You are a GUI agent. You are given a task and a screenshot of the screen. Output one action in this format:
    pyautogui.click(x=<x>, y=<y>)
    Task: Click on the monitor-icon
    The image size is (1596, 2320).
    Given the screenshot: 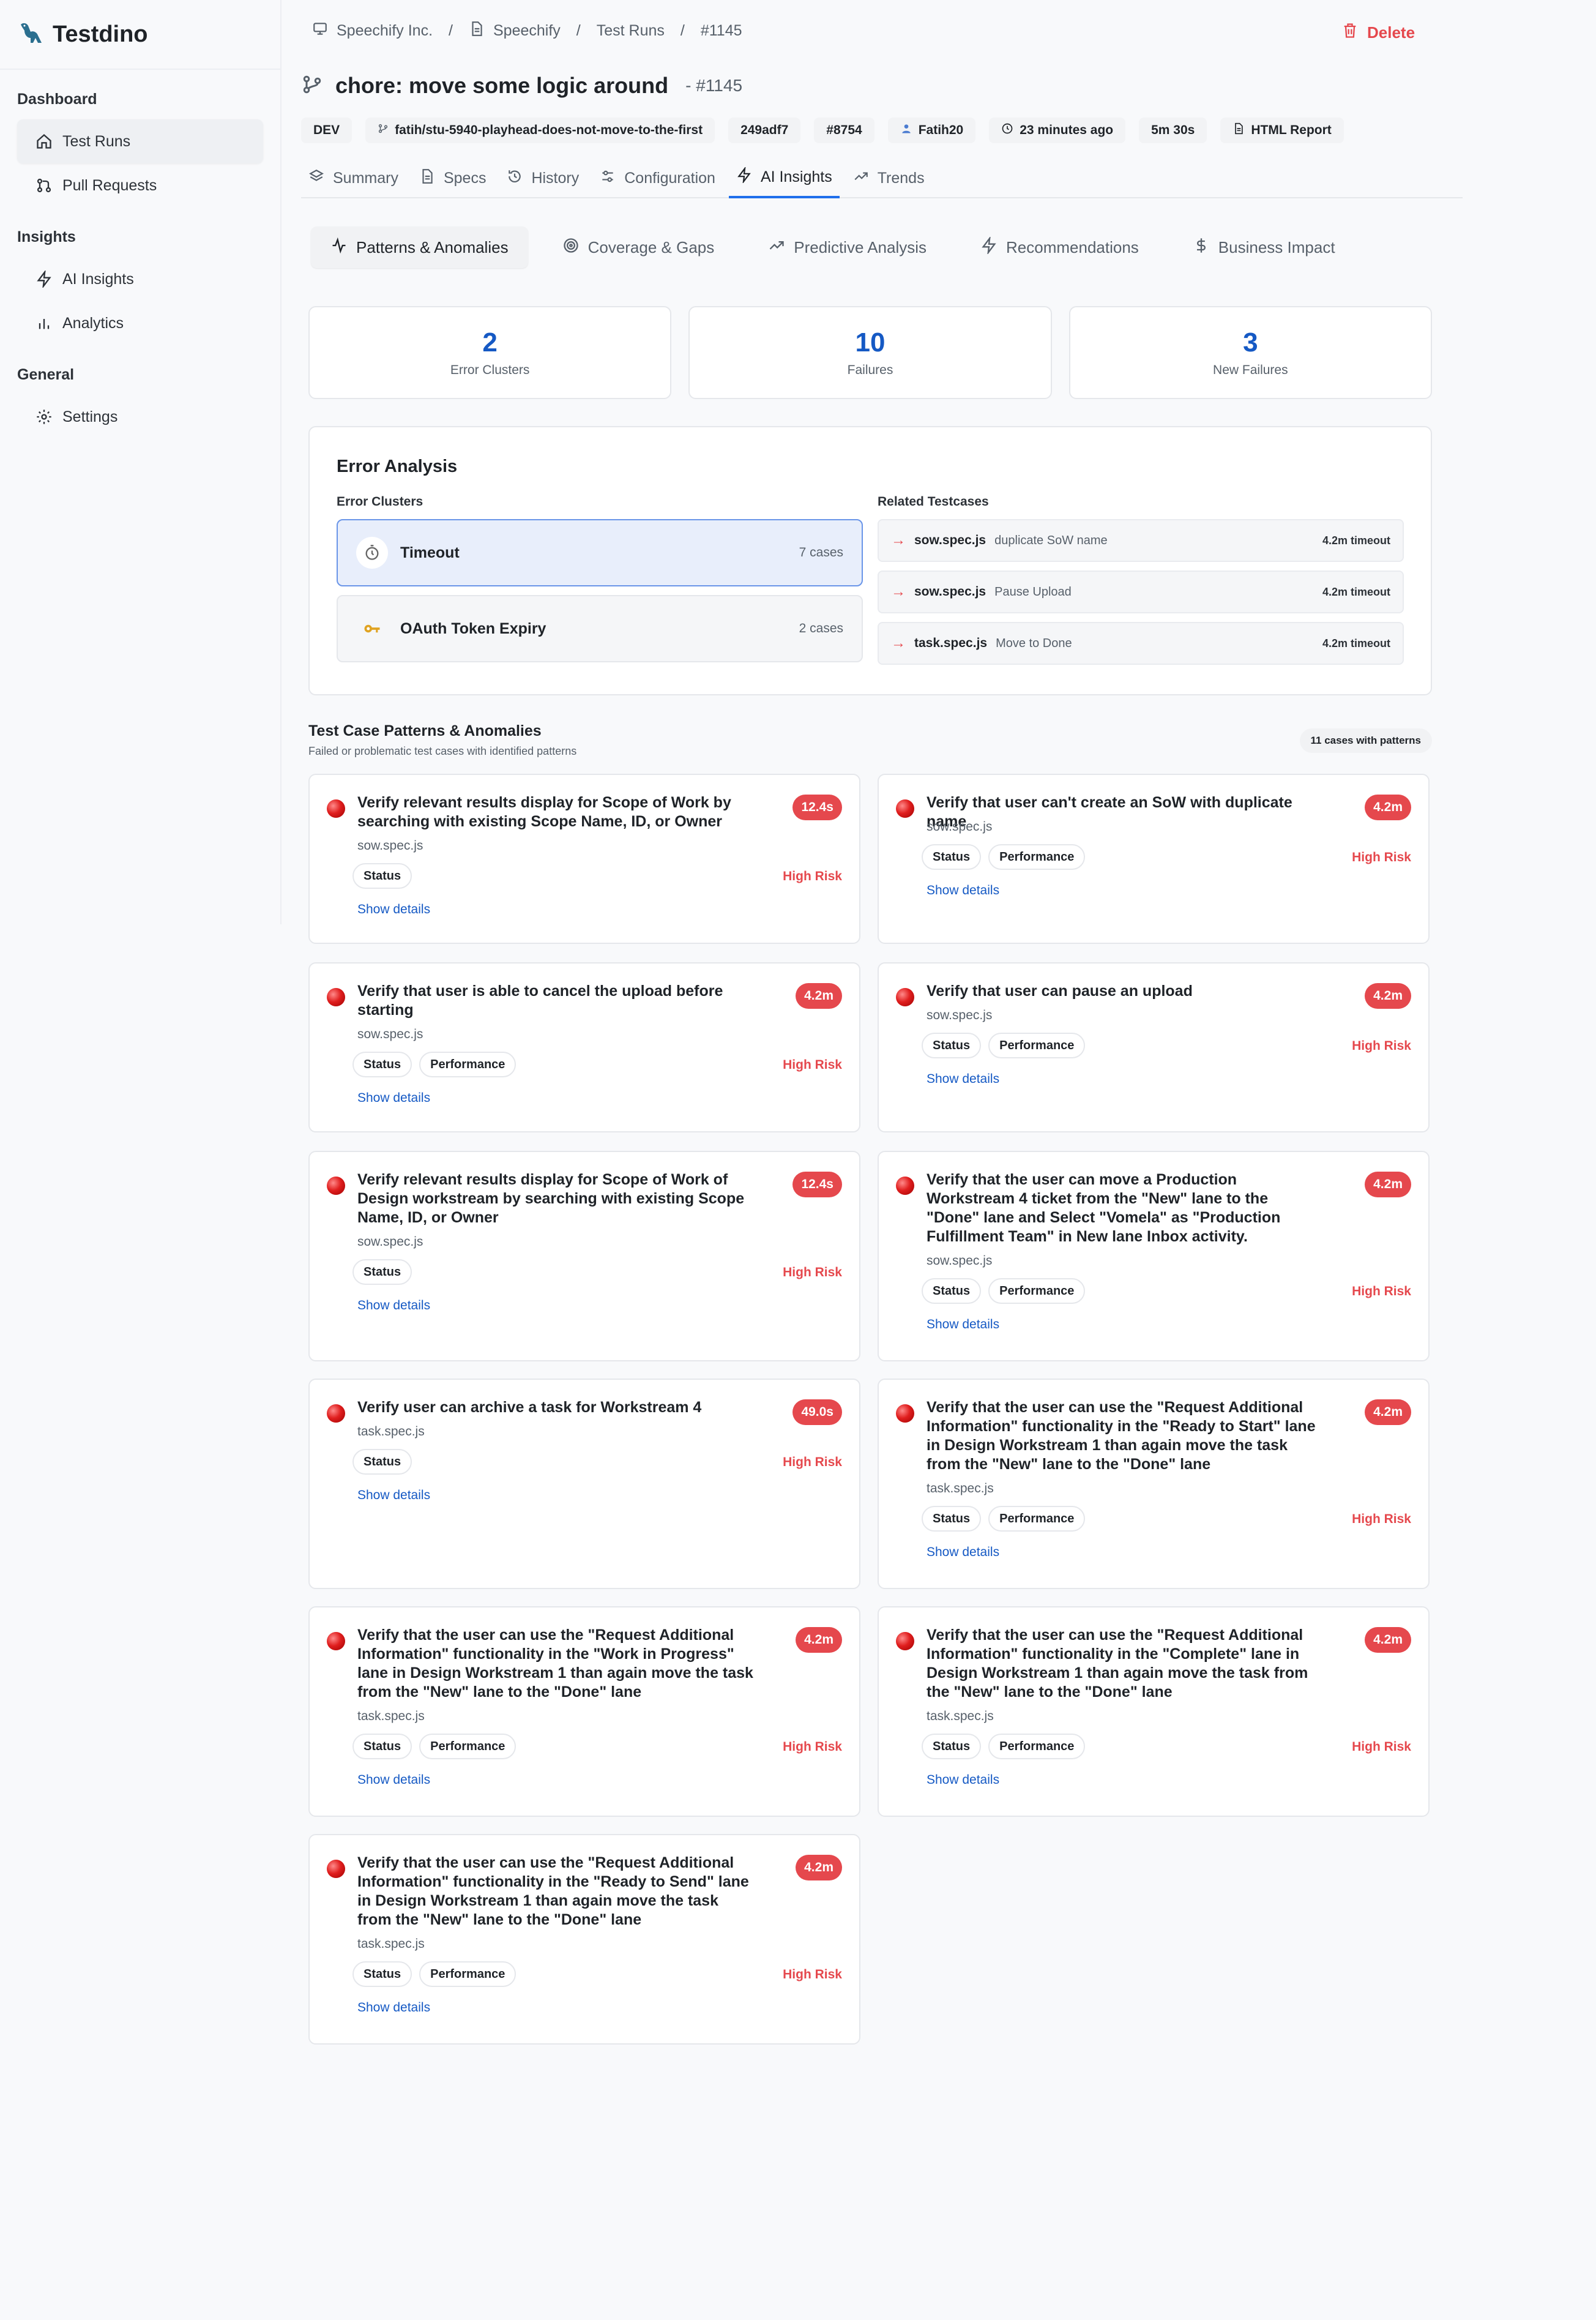 What is the action you would take?
    pyautogui.click(x=320, y=31)
    